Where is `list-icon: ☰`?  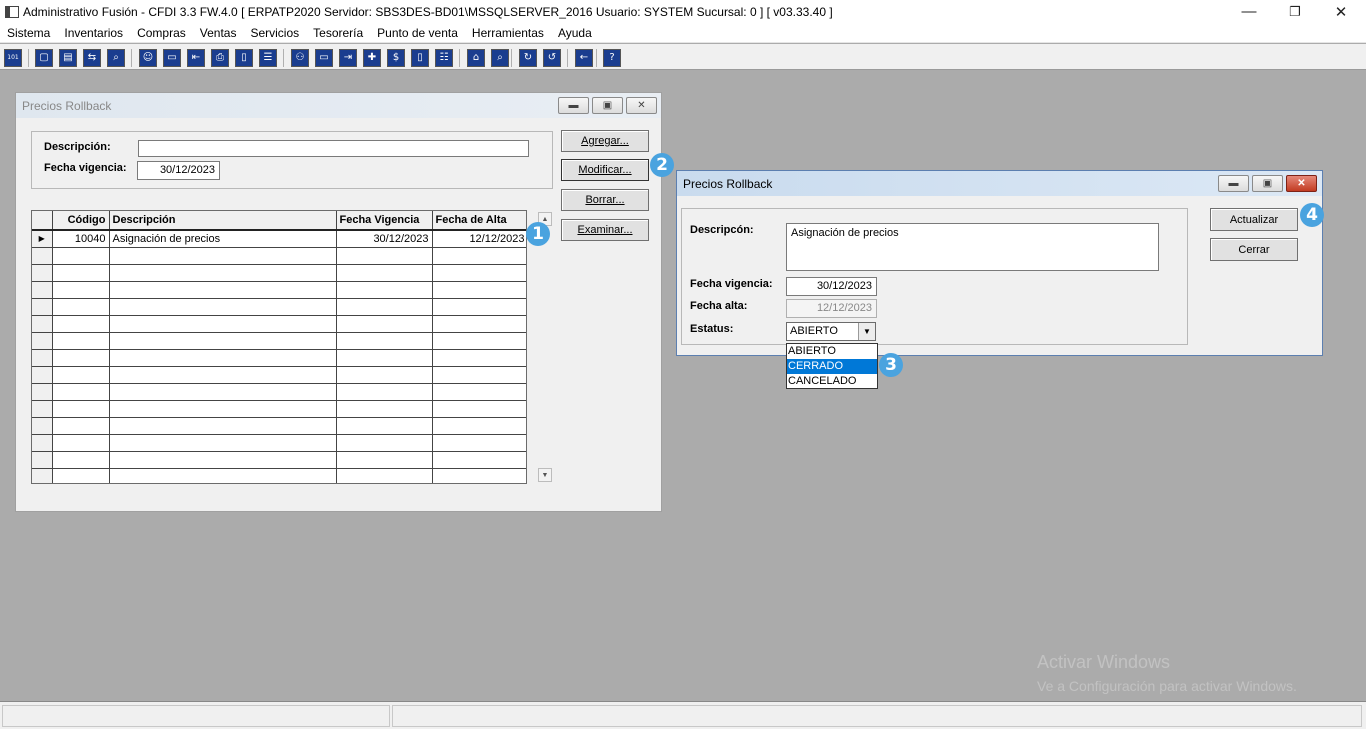 list-icon: ☰ is located at coordinates (268, 58).